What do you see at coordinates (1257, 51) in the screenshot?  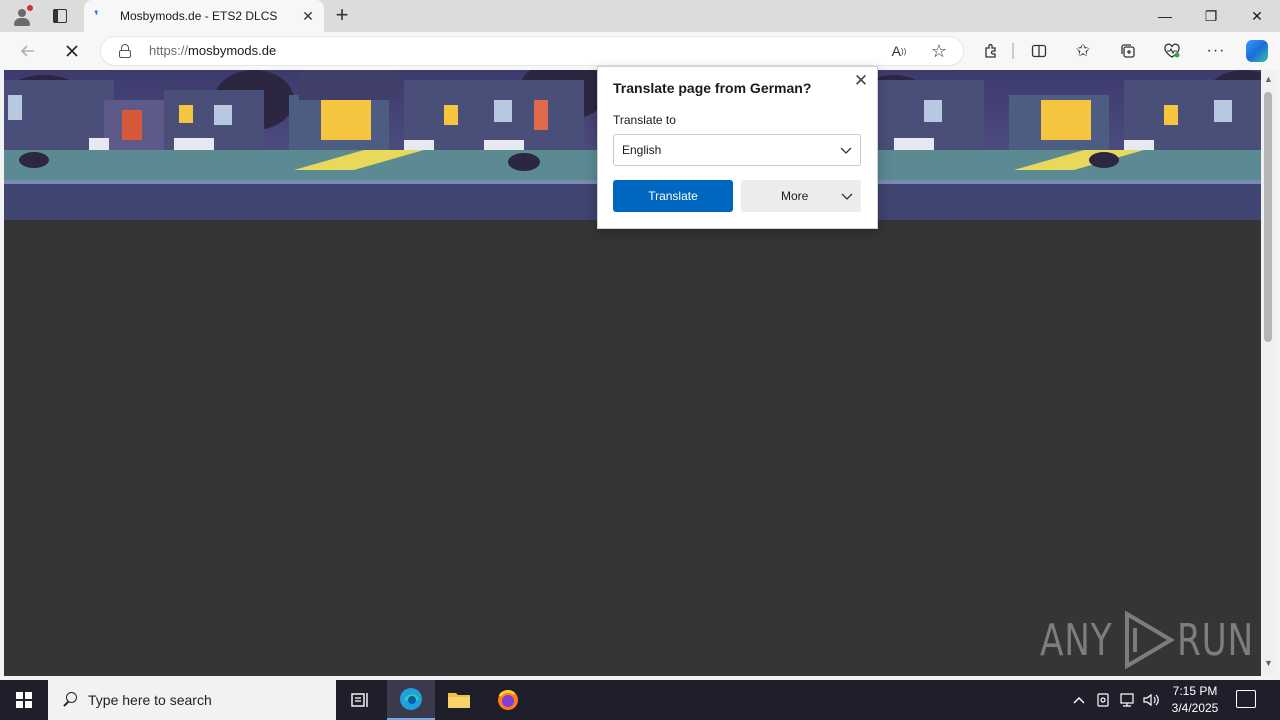 I see `copilot-icon` at bounding box center [1257, 51].